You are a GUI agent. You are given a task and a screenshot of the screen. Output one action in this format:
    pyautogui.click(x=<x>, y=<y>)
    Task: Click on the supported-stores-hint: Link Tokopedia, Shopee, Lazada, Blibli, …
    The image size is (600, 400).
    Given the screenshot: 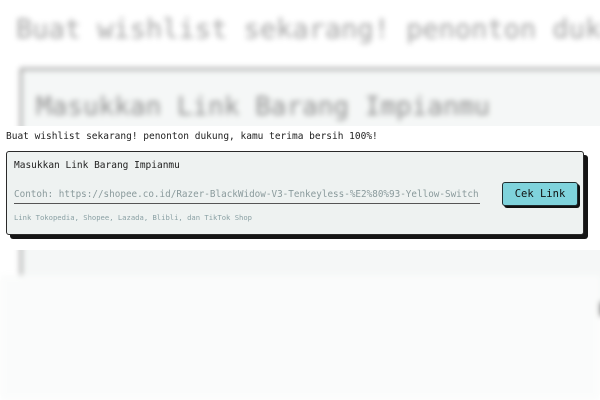 What is the action you would take?
    pyautogui.click(x=133, y=217)
    